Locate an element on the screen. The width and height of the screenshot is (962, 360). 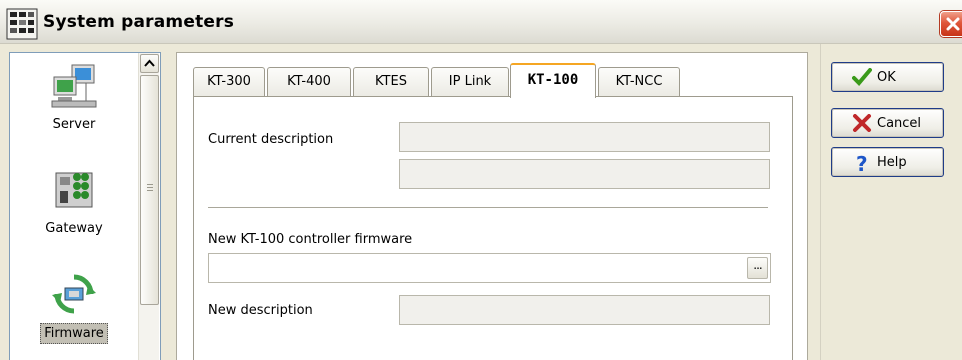
help-button: ? Help is located at coordinates (887, 162).